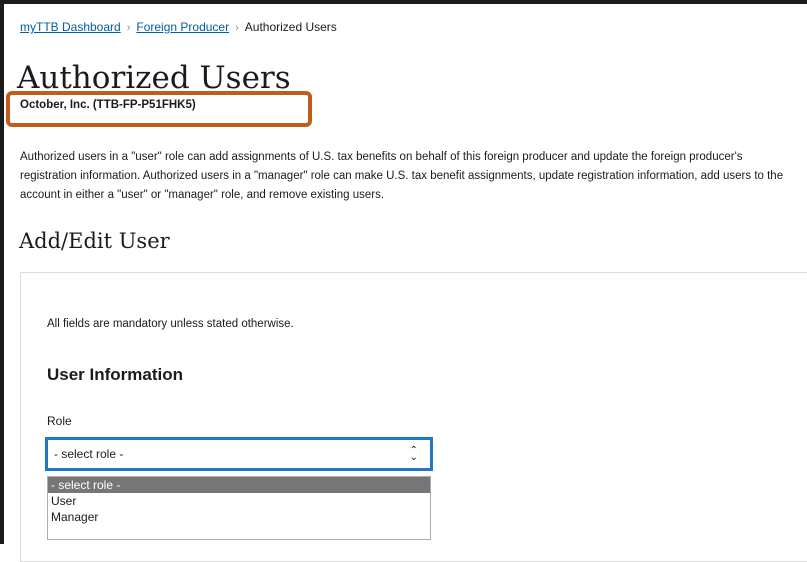  I want to click on breadcrumb-link-foreign-producer: Foreign Producer, so click(182, 27).